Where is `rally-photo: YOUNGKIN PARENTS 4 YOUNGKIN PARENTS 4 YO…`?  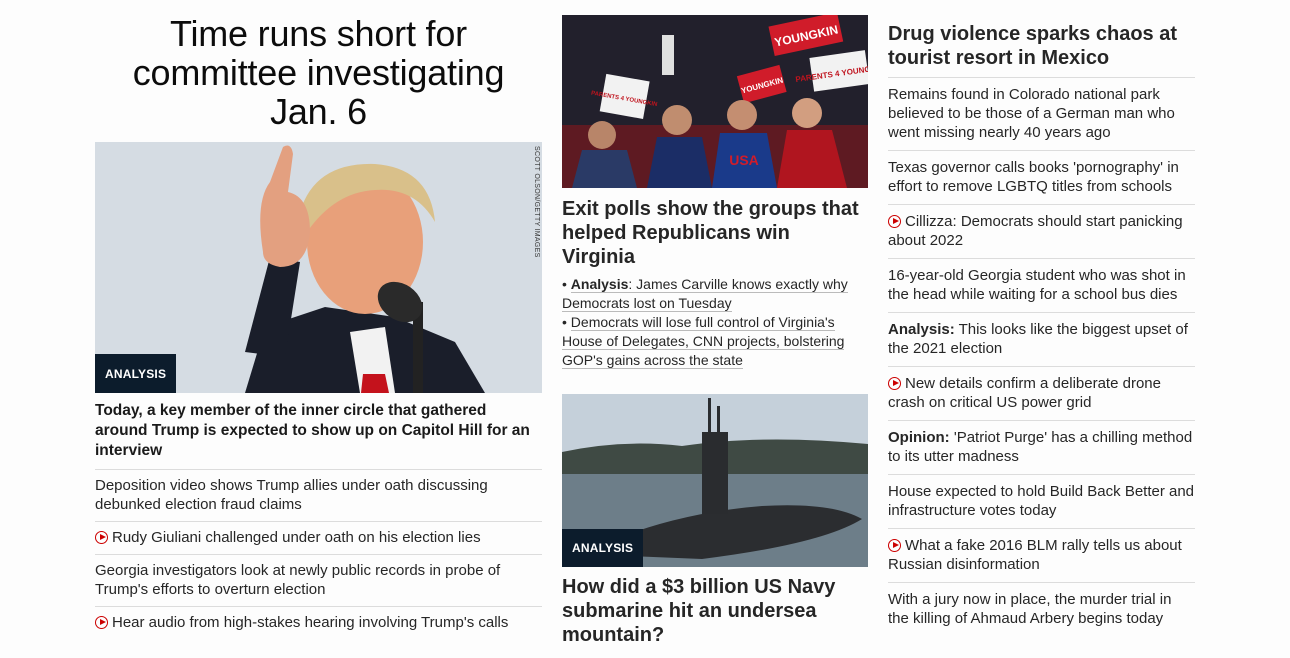 rally-photo: YOUNGKIN PARENTS 4 YOUNGKIN PARENTS 4 YO… is located at coordinates (715, 101).